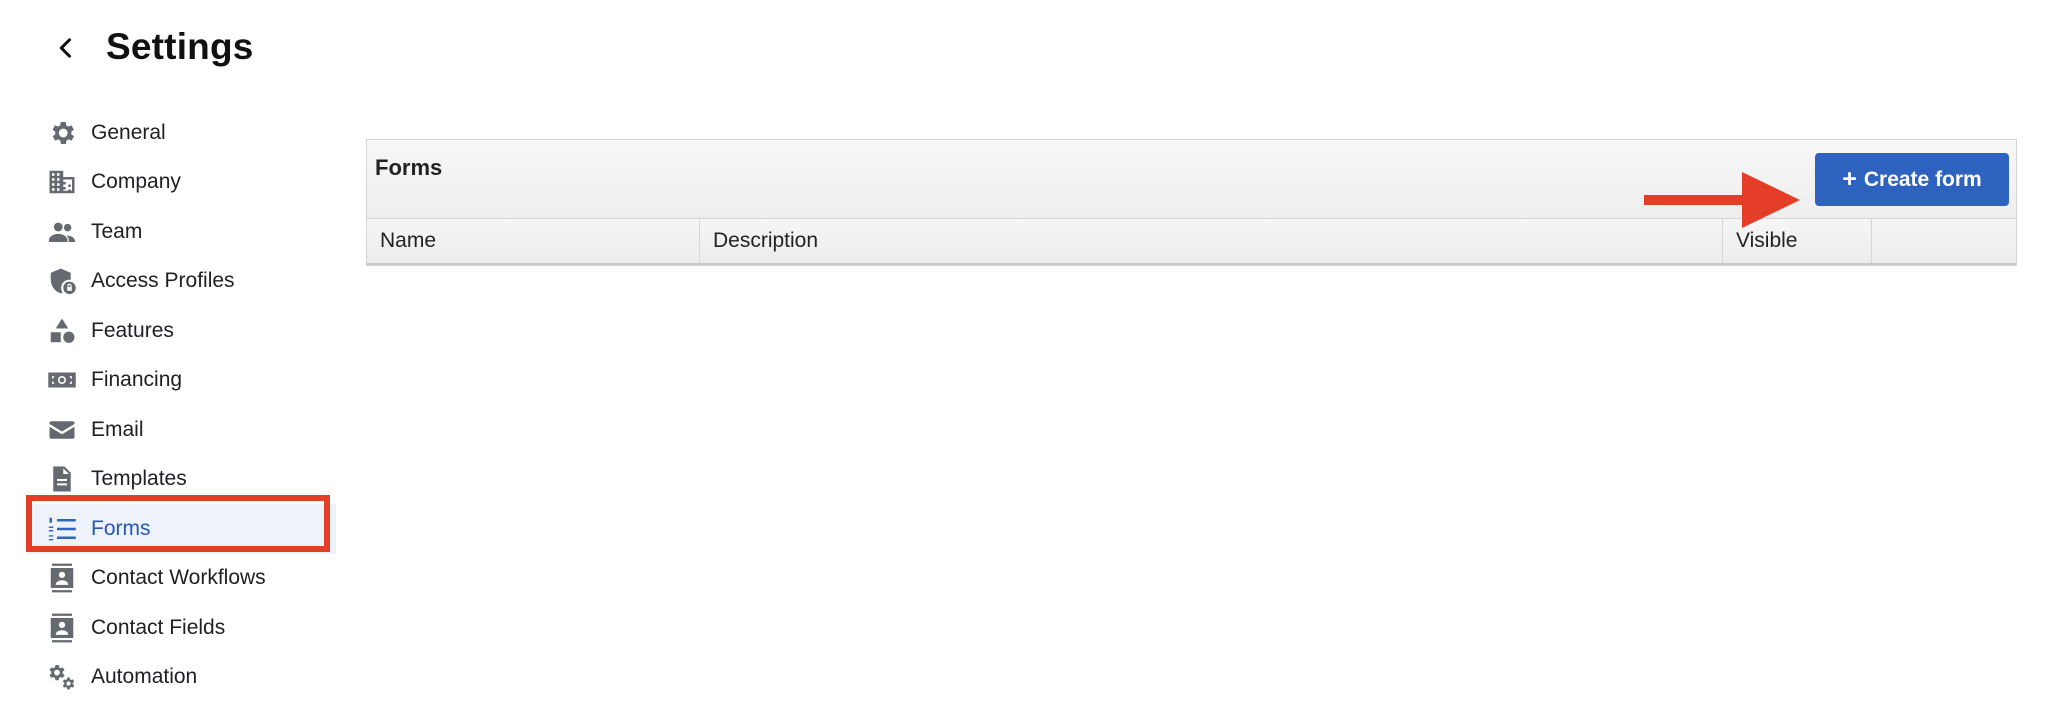  Describe the element at coordinates (62, 133) in the screenshot. I see `gear-icon` at that location.